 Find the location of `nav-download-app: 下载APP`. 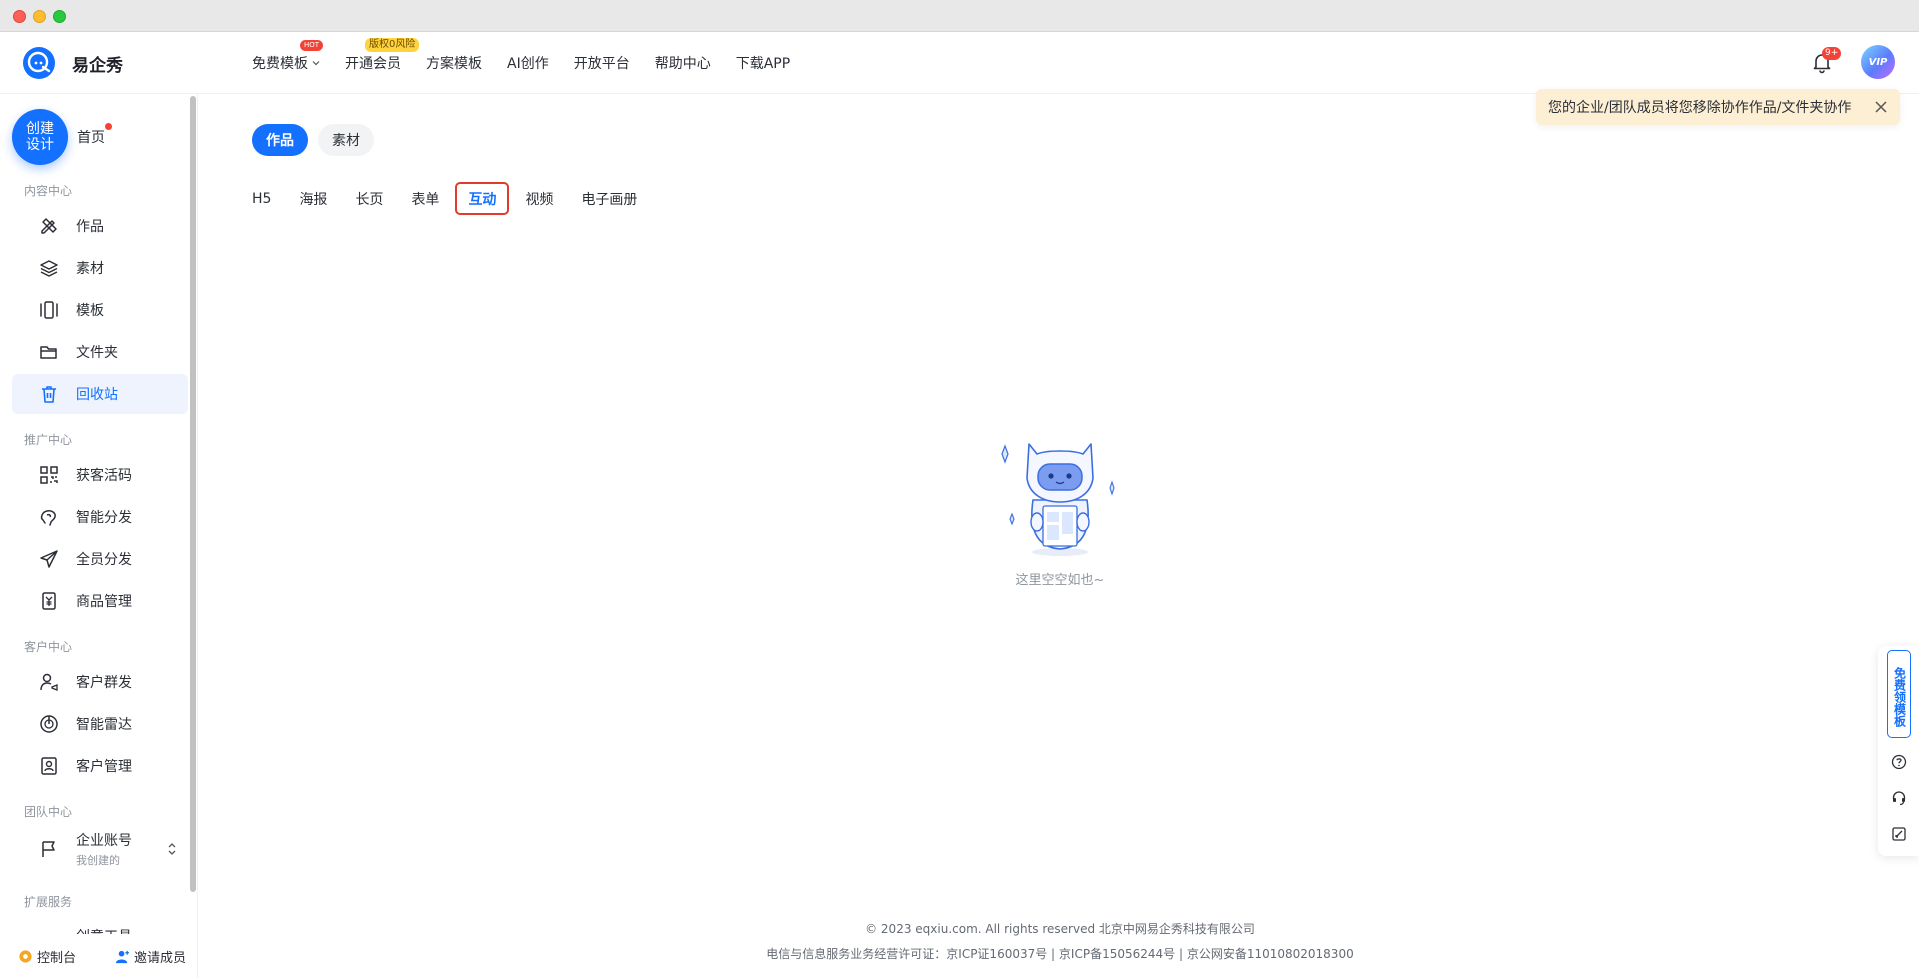

nav-download-app: 下载APP is located at coordinates (763, 63).